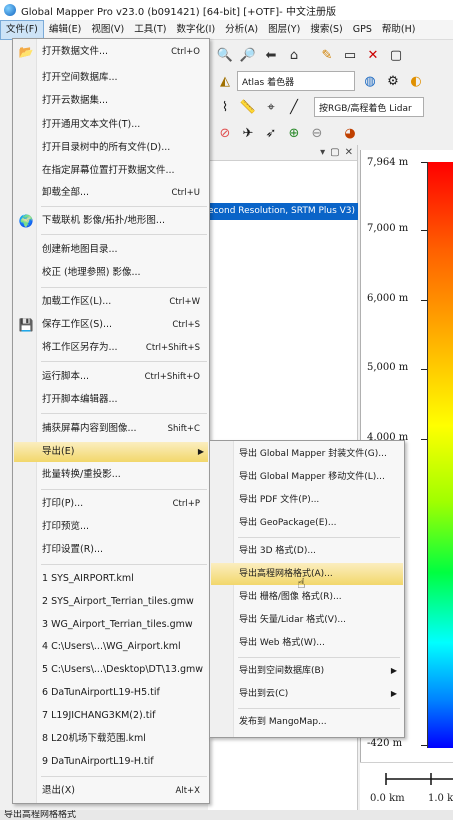 This screenshot has height=820, width=453. What do you see at coordinates (111, 716) in the screenshot?
I see `recent-file-item: 7 L19JICHANG3KM(2).tif` at bounding box center [111, 716].